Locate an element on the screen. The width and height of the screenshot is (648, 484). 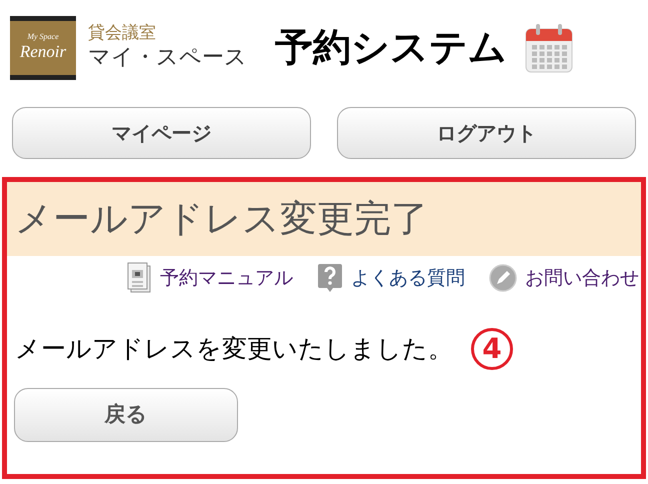
page-title: メールアドレス変更完了 is located at coordinates (221, 219).